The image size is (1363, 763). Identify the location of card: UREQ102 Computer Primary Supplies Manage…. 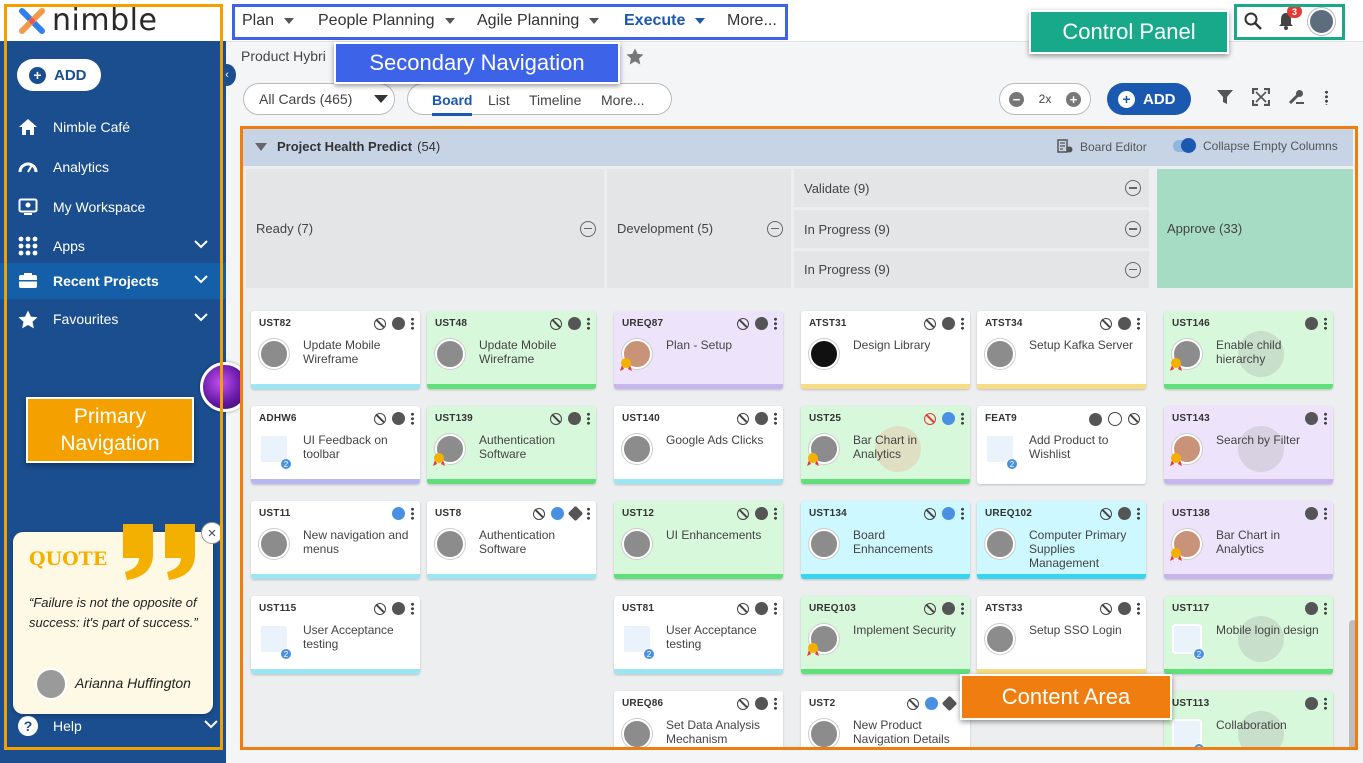
(1061, 540).